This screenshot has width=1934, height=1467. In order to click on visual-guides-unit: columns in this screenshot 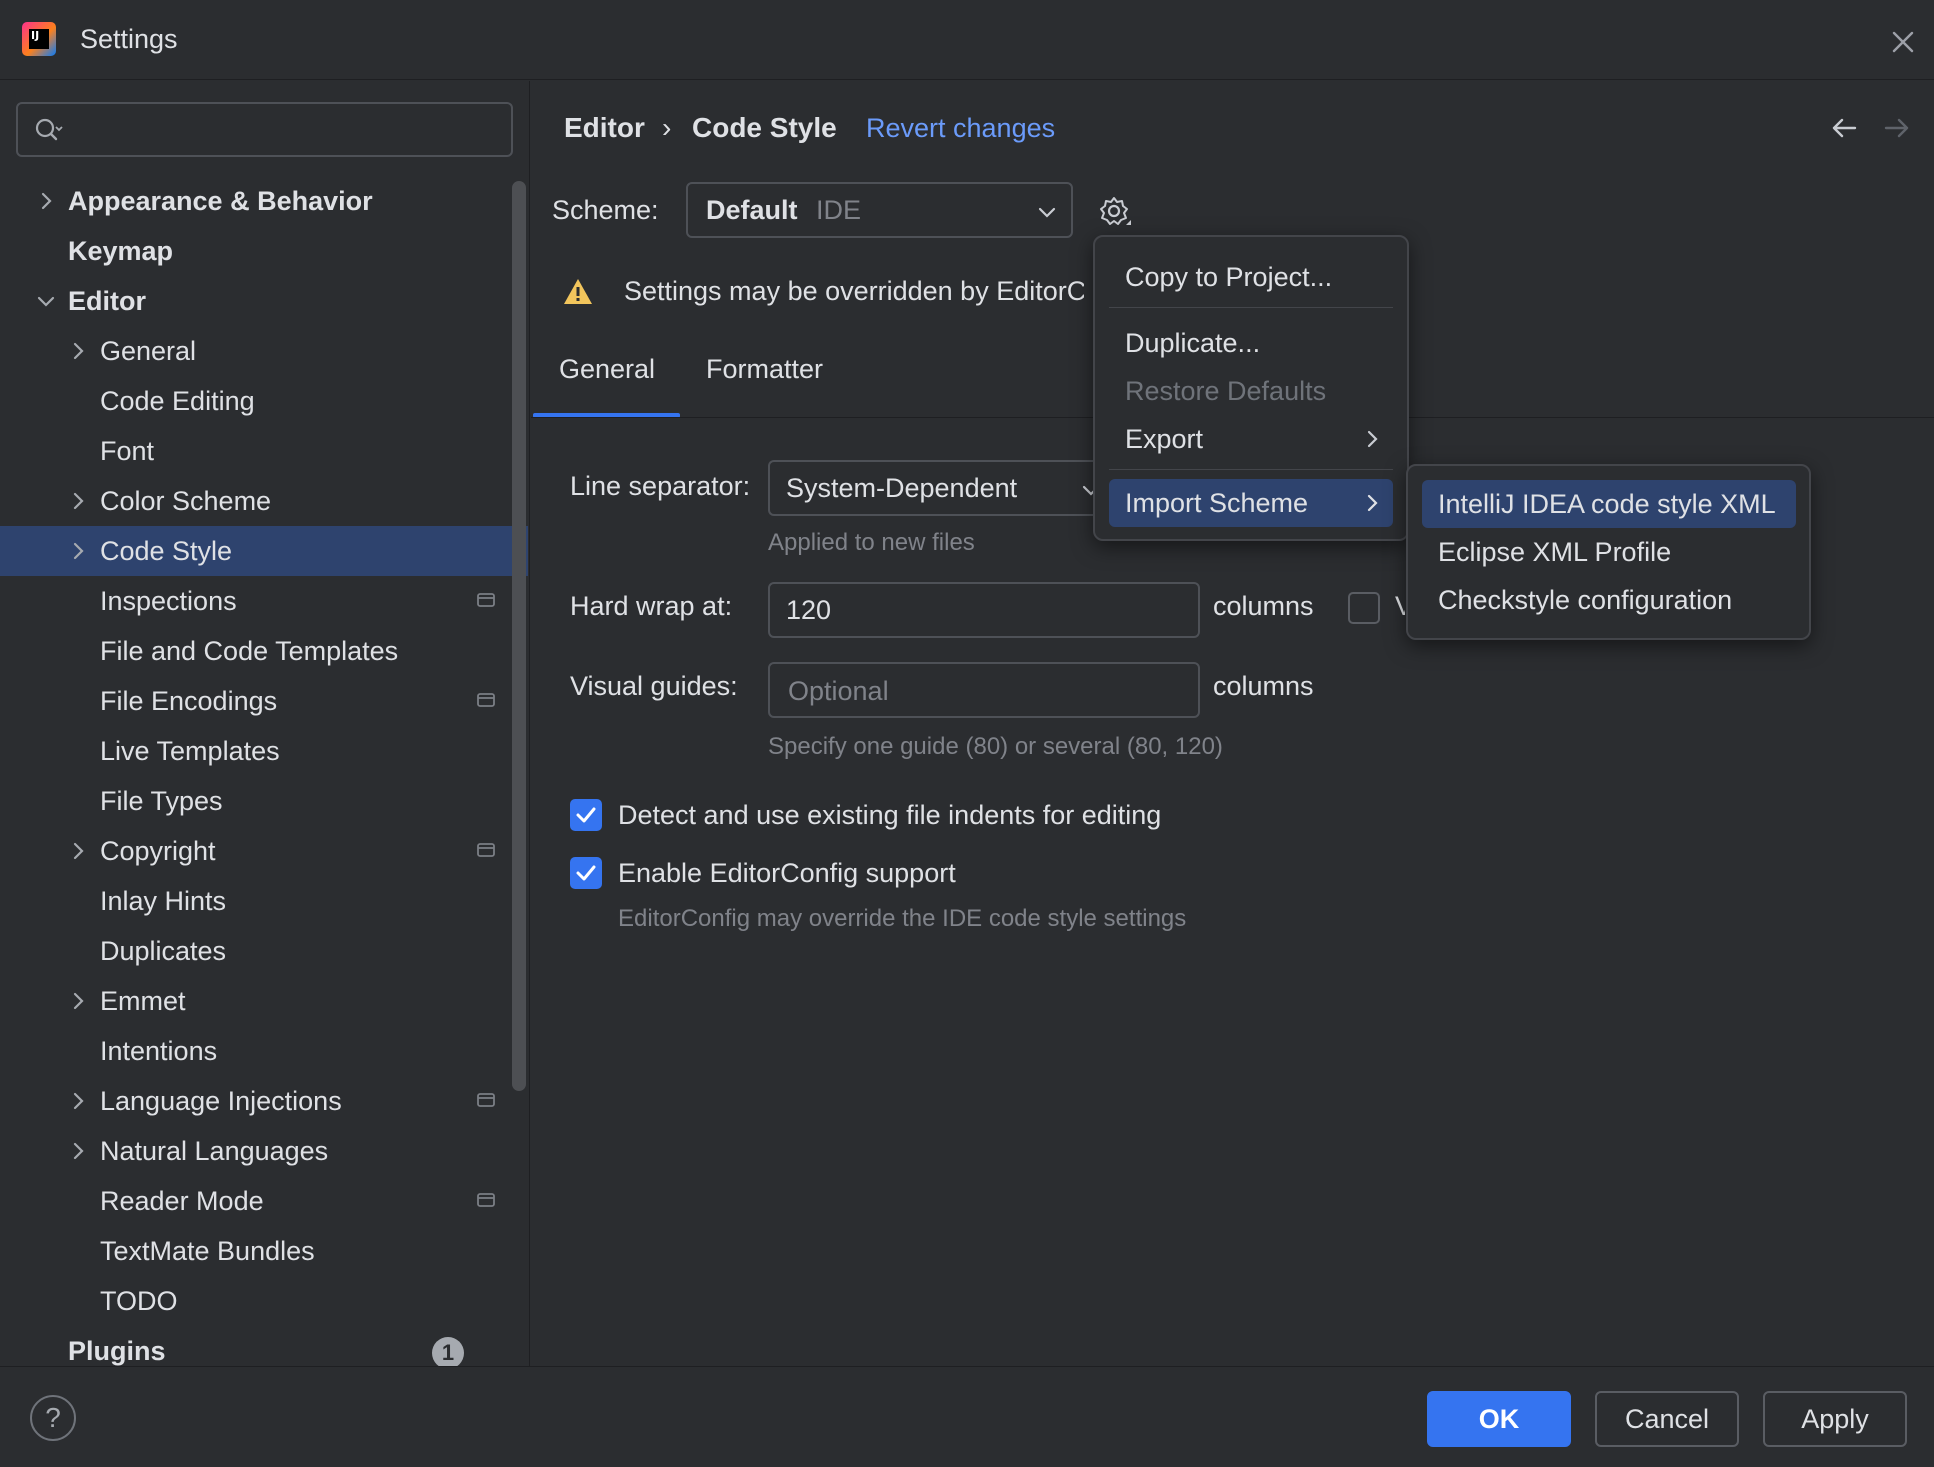, I will do `click(1263, 686)`.